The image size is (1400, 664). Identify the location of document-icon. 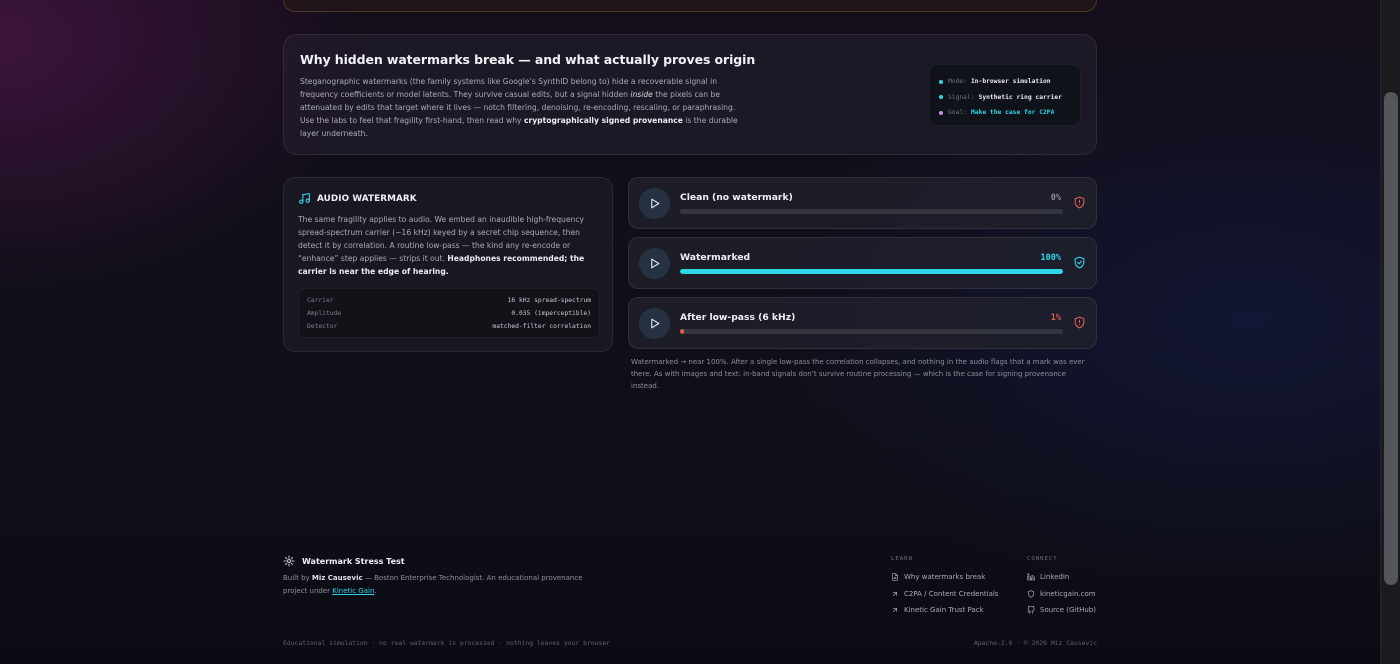
(895, 577).